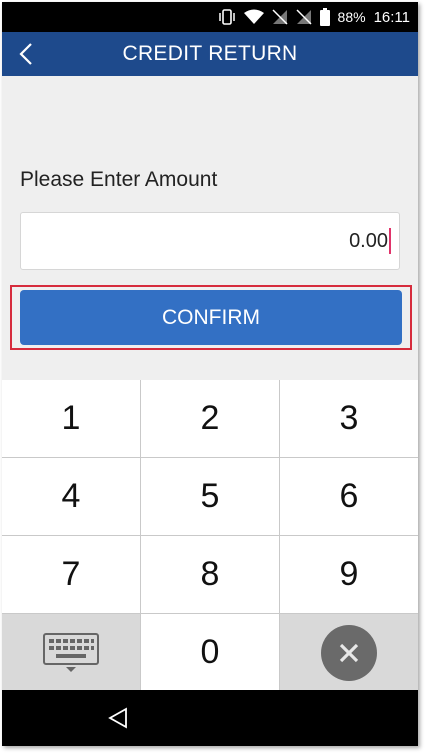 This screenshot has height=756, width=432. Describe the element at coordinates (210, 418) in the screenshot. I see `key-2: 2` at that location.